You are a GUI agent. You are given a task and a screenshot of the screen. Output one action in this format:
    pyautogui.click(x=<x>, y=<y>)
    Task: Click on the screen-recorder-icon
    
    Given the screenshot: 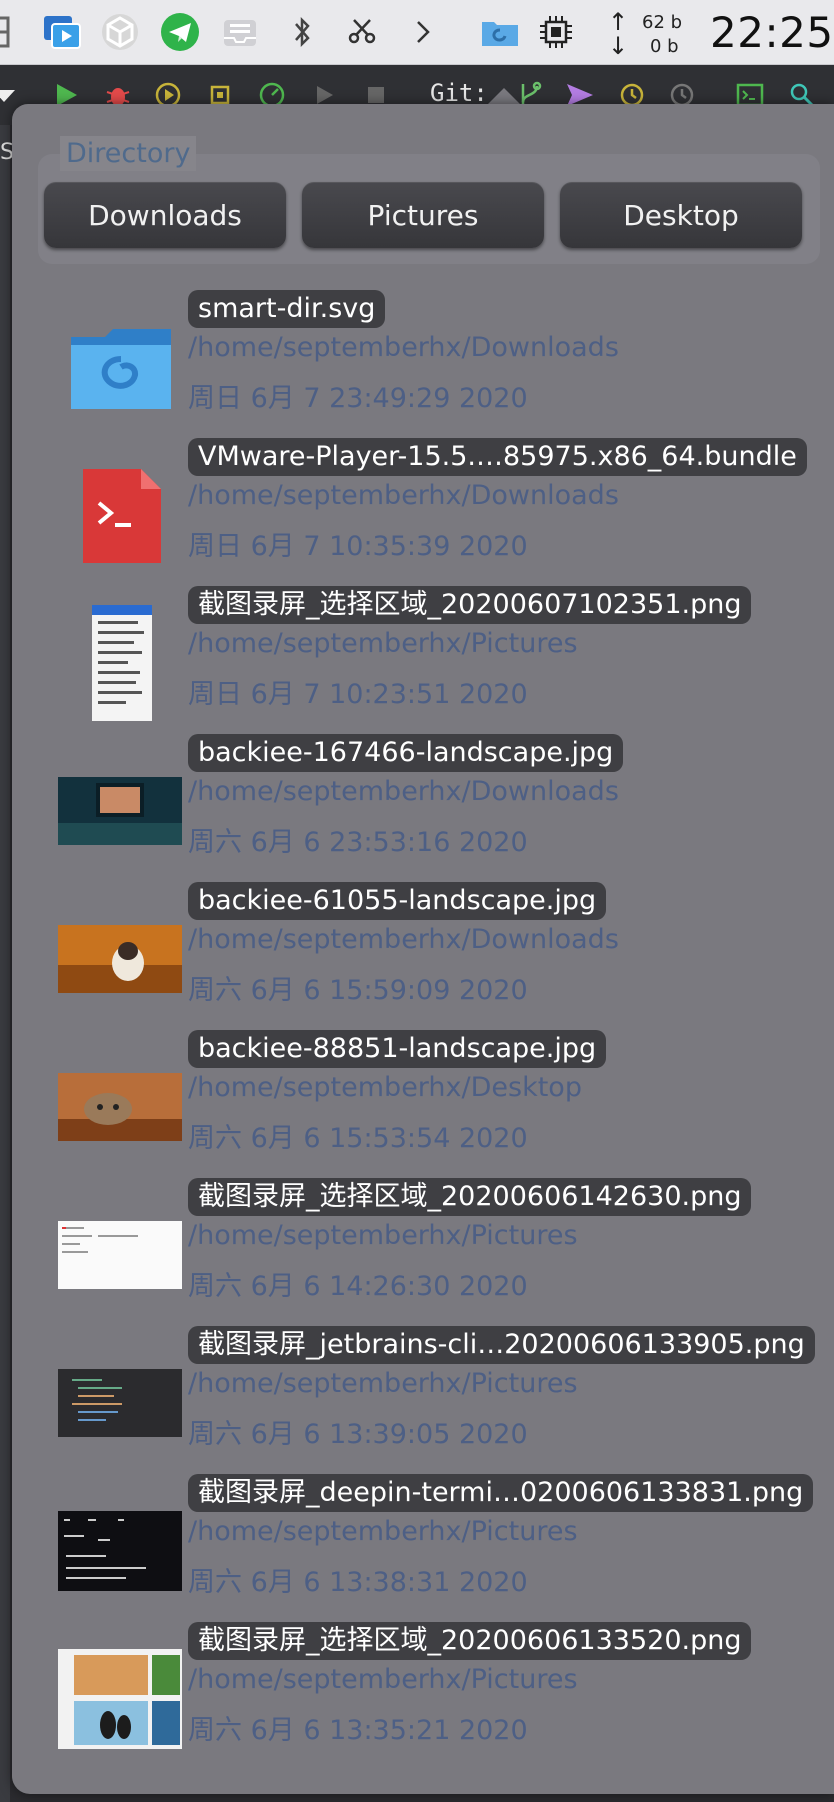 What is the action you would take?
    pyautogui.click(x=62, y=32)
    